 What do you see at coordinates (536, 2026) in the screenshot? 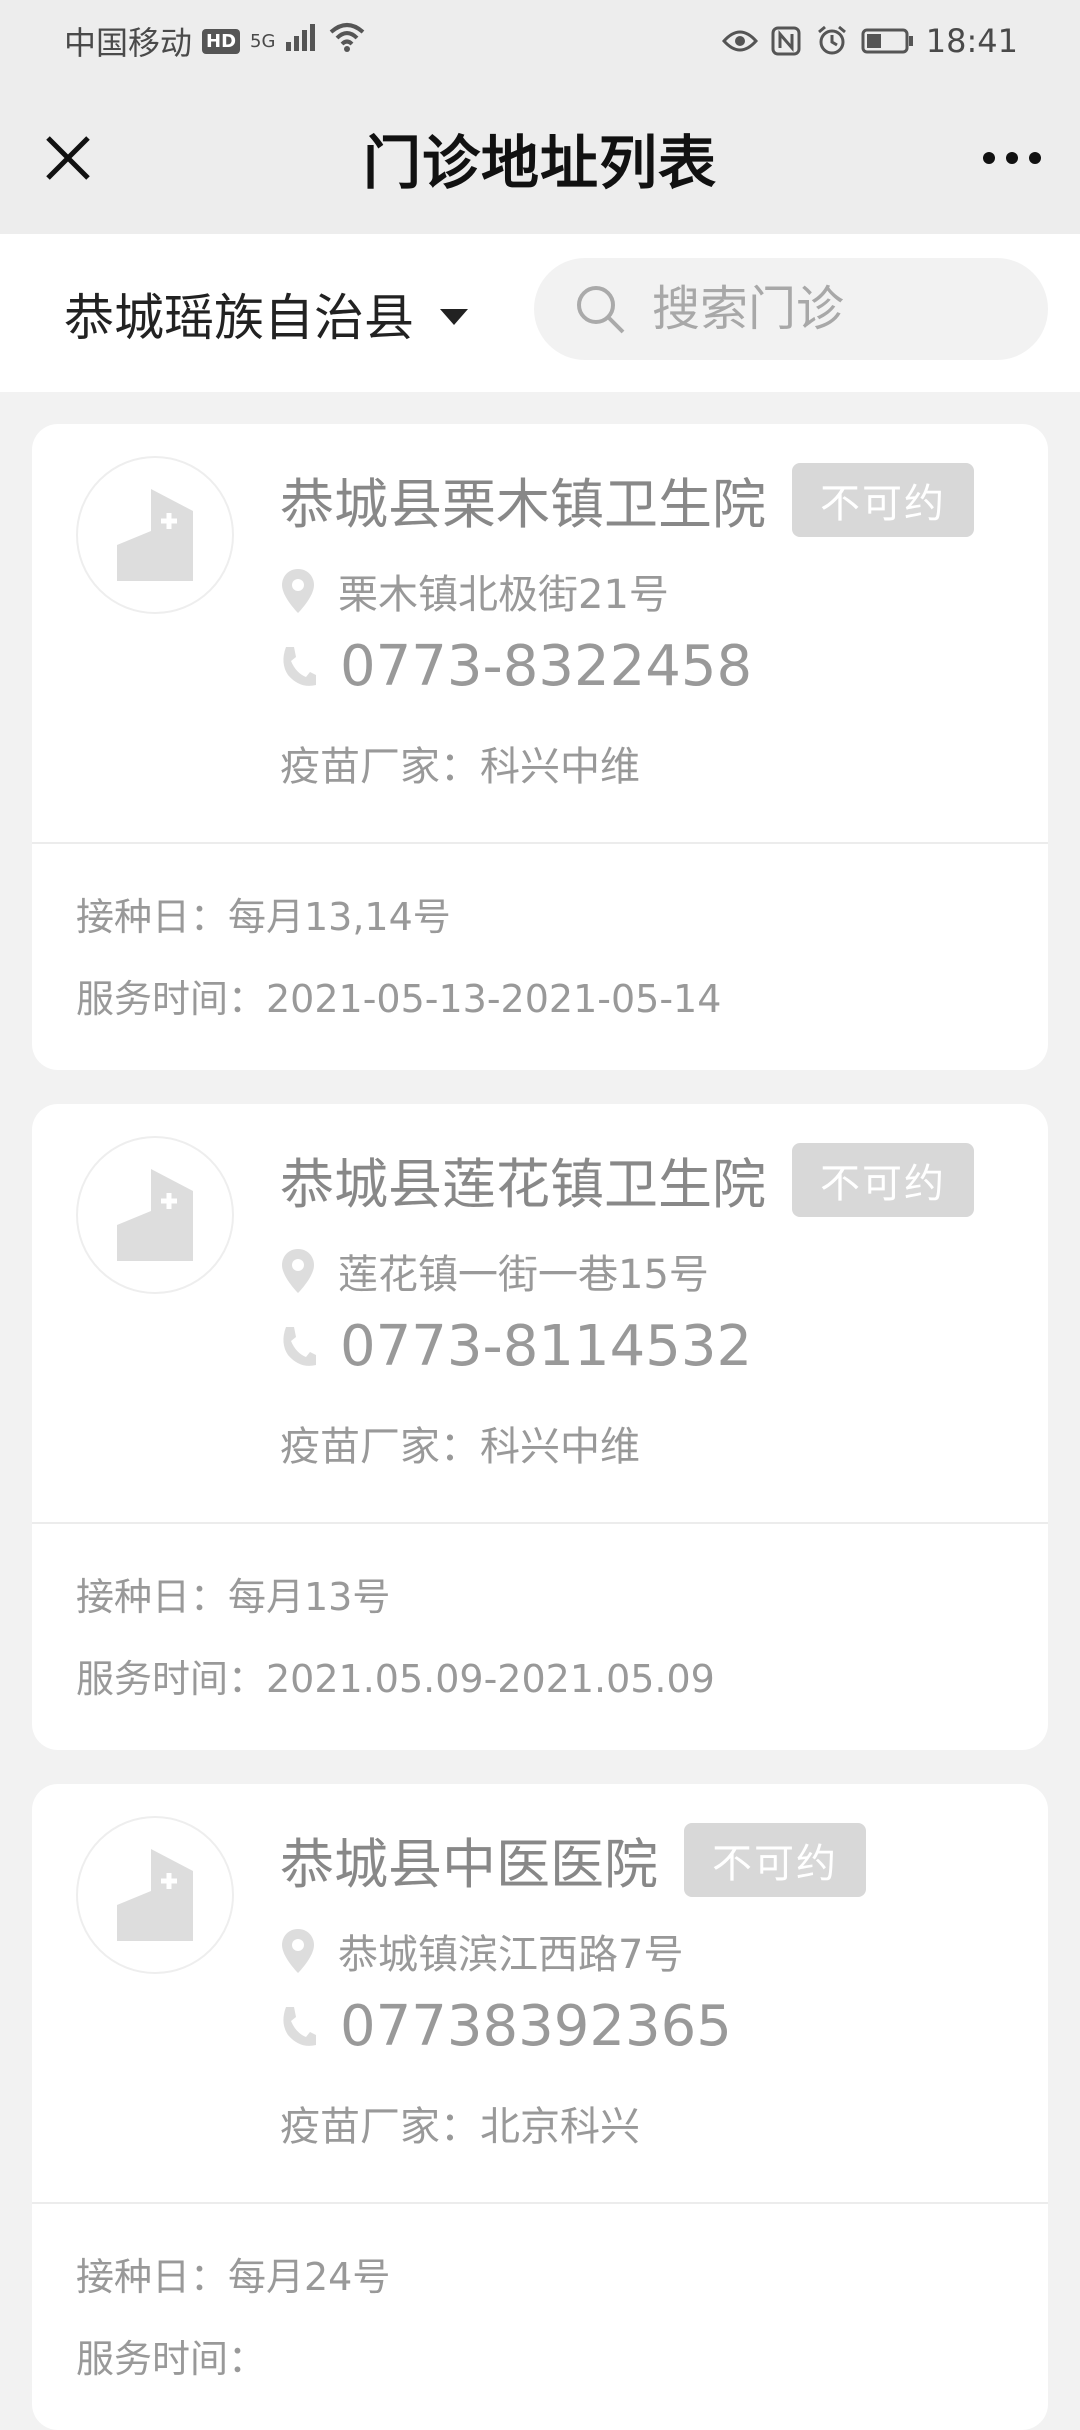
I see `clinic-phone: 07738392365` at bounding box center [536, 2026].